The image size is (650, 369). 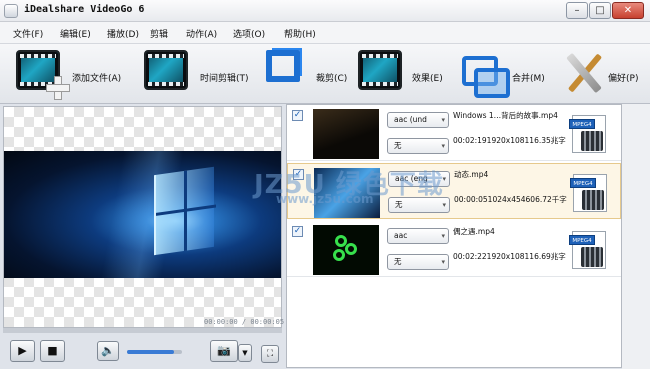 What do you see at coordinates (584, 72) in the screenshot?
I see `tools-icon` at bounding box center [584, 72].